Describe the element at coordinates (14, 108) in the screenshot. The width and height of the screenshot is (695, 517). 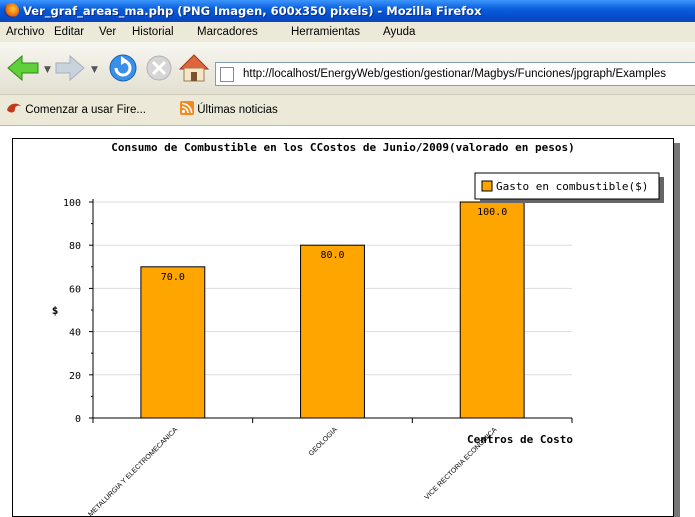
I see `firefox-bookmark-icon` at that location.